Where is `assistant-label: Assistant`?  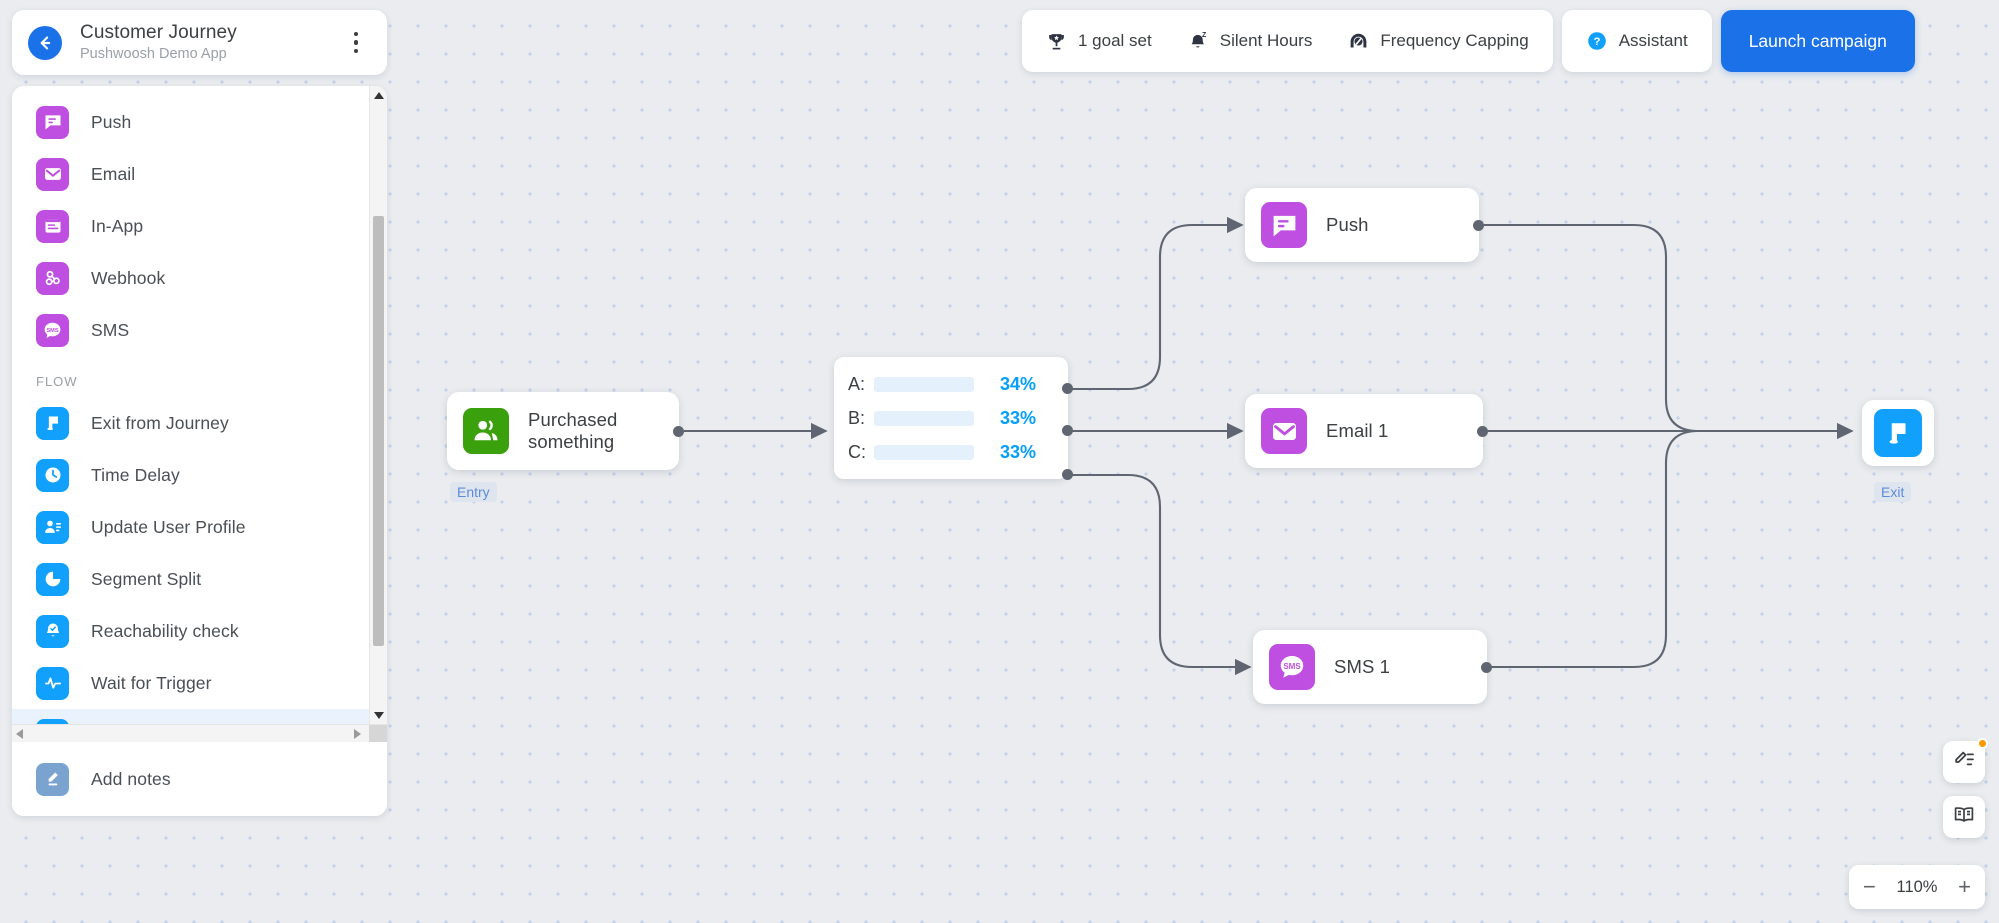 assistant-label: Assistant is located at coordinates (1653, 40).